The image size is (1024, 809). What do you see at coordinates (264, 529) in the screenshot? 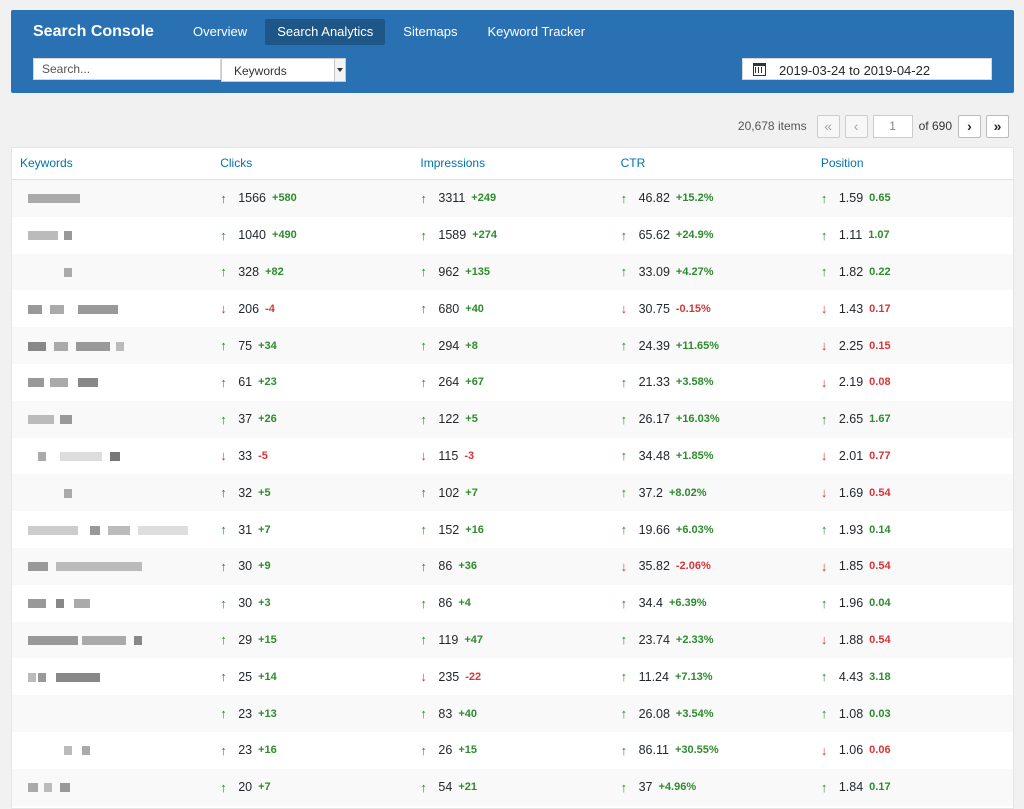
I see `clicks-change: +7` at bounding box center [264, 529].